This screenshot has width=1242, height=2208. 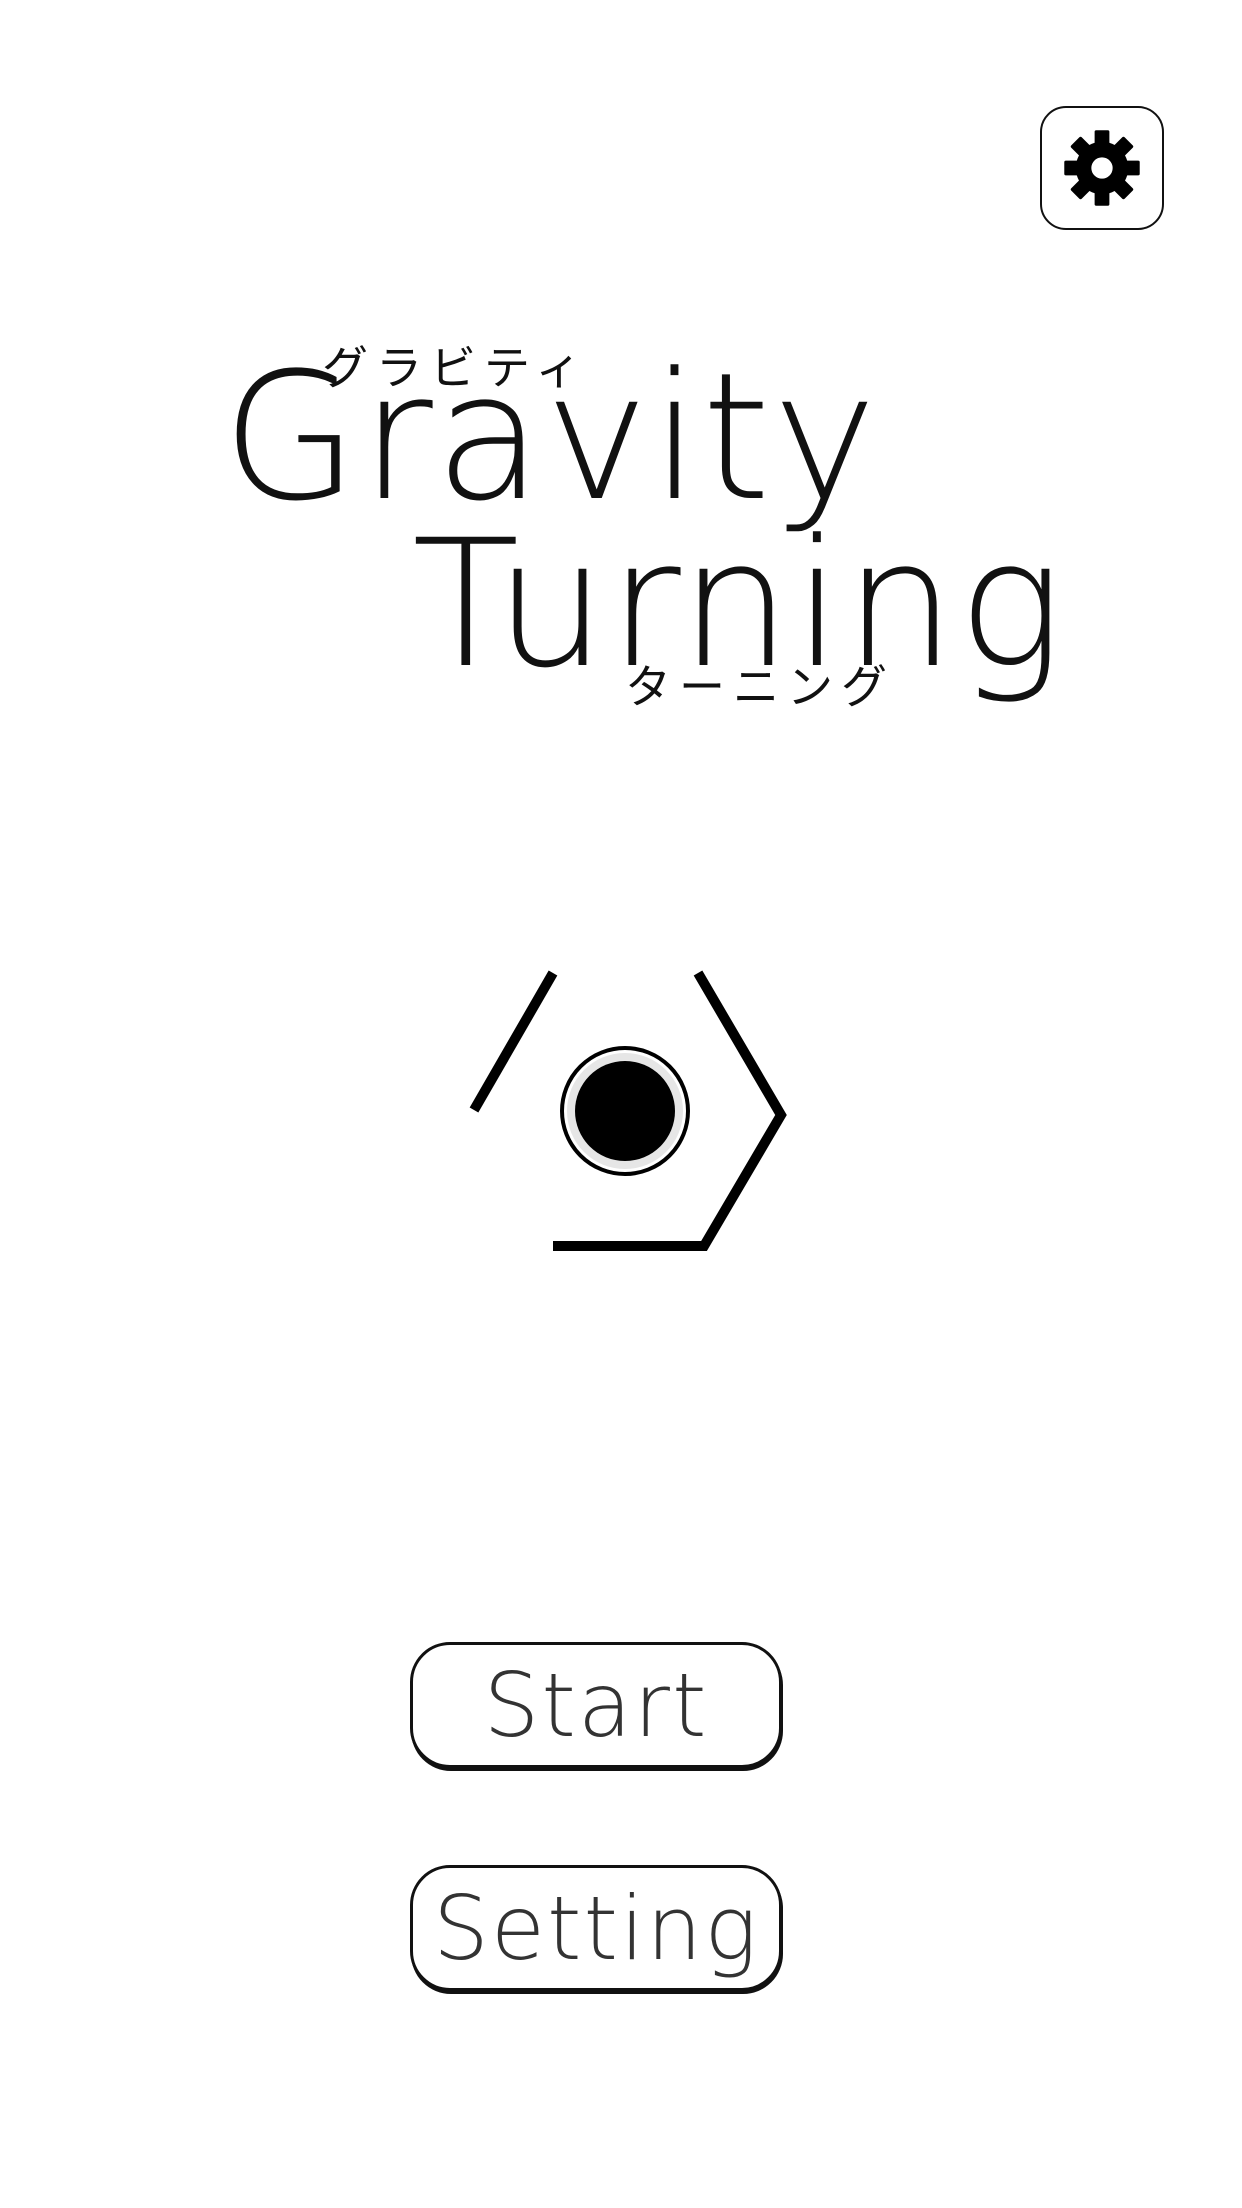 I want to click on title-gravity: Gravity, so click(x=550, y=437).